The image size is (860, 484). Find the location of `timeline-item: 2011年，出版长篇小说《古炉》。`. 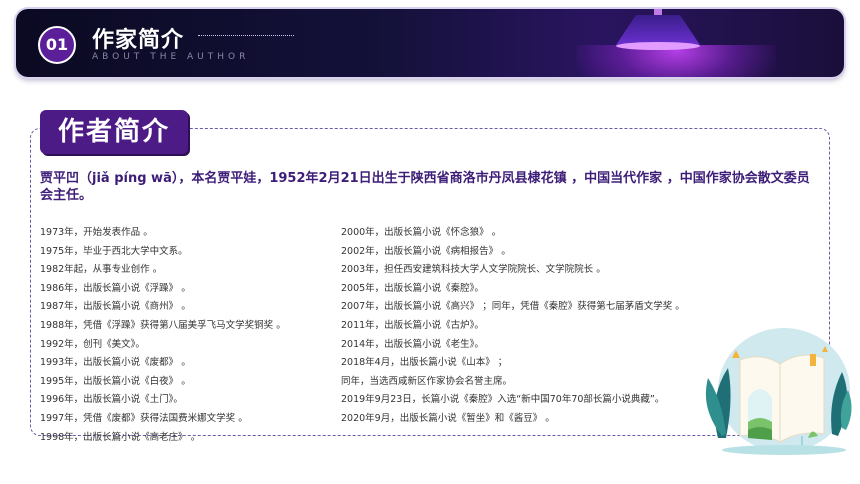

timeline-item: 2011年，出版长篇小说《古炉》。 is located at coordinates (412, 325).